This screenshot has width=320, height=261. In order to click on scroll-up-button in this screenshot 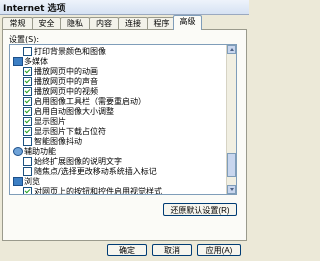, I will do `click(231, 49)`.